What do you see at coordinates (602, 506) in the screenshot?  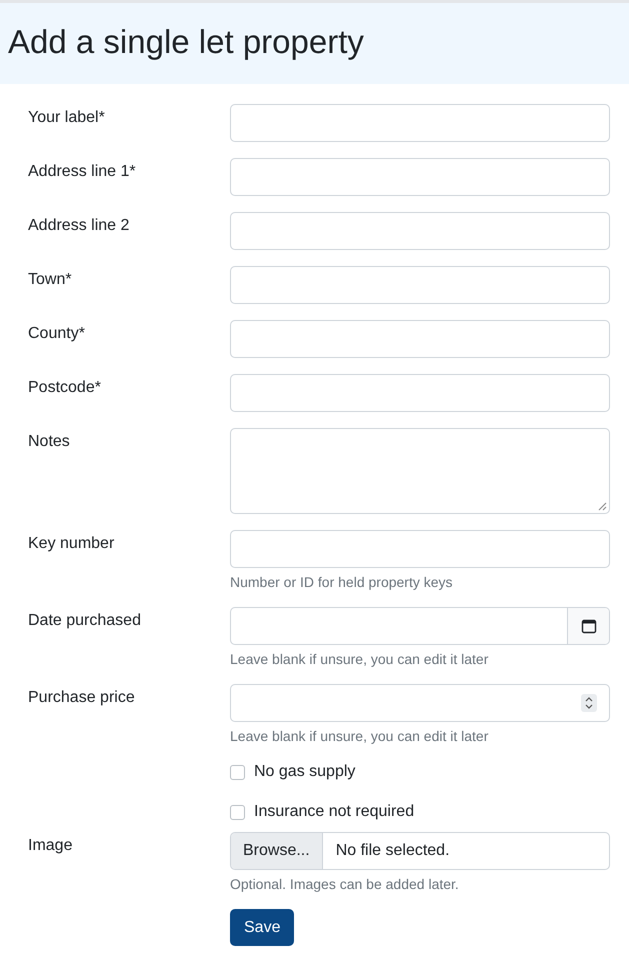 I see `resize-handle-icon` at bounding box center [602, 506].